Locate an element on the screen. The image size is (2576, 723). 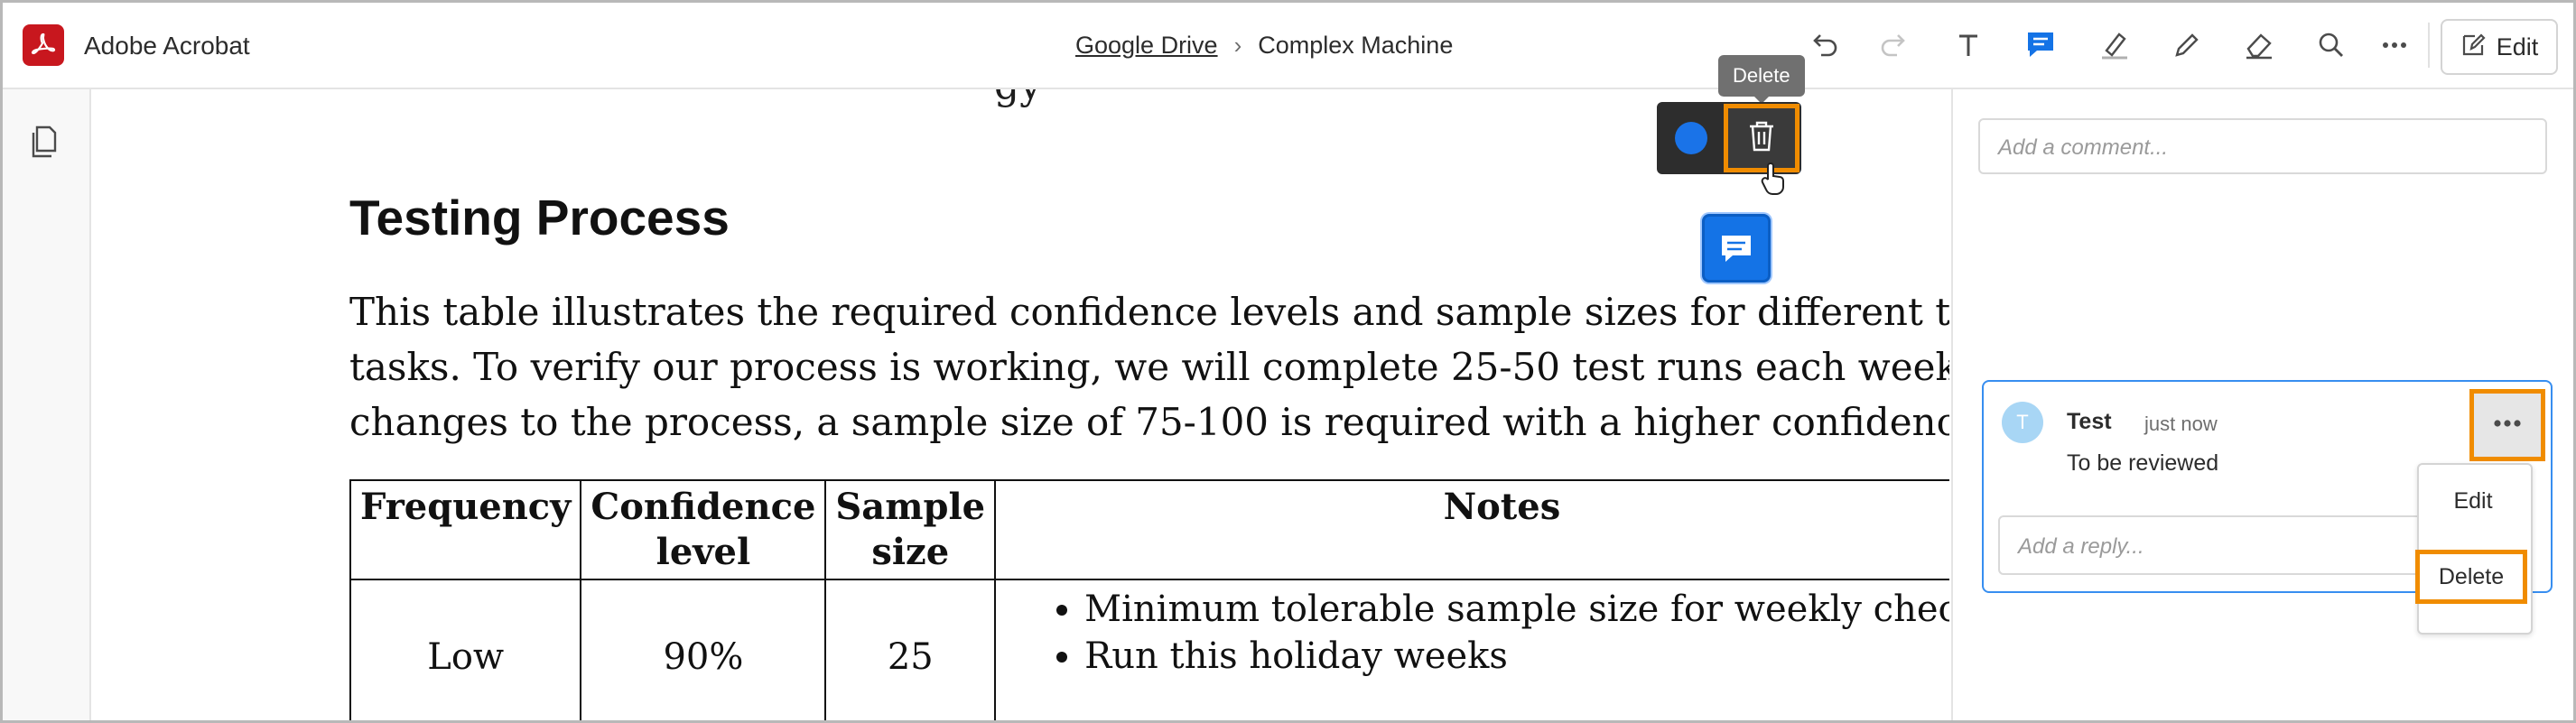
comment-author: Test is located at coordinates (2089, 421).